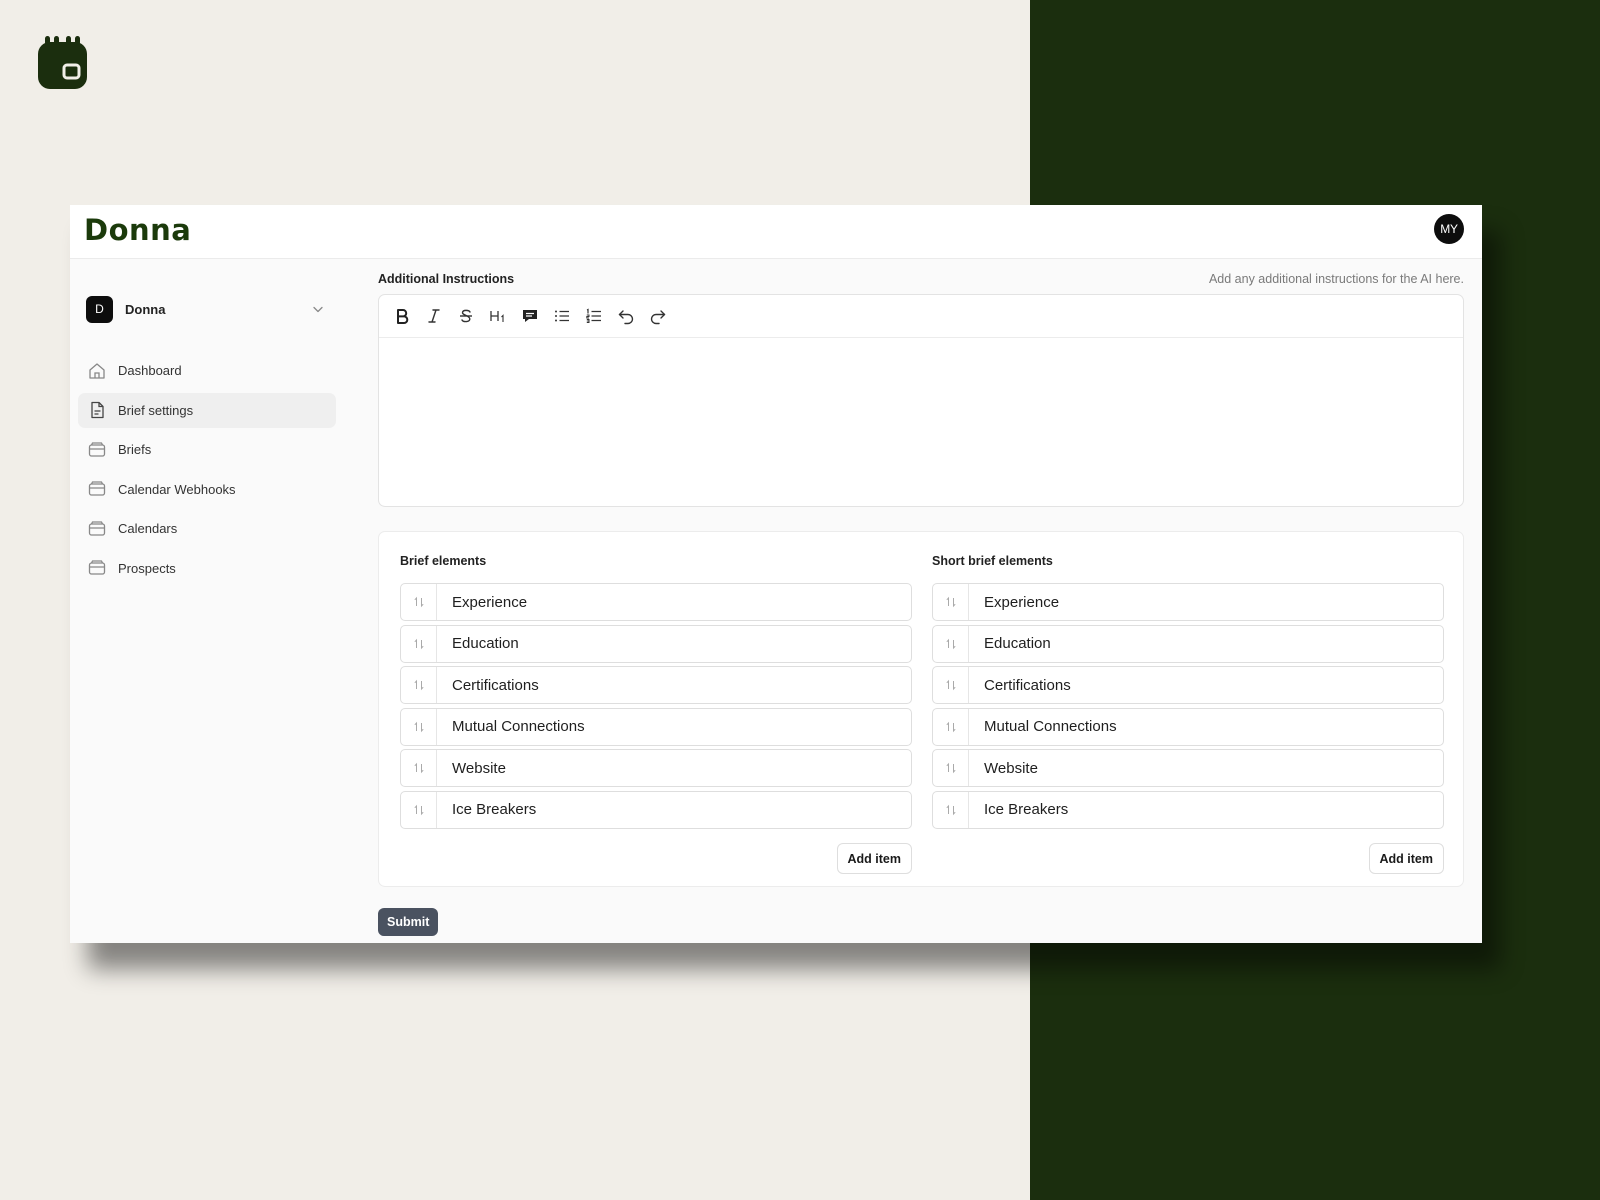 This screenshot has width=1600, height=1200. I want to click on workspace-name: Donna, so click(145, 309).